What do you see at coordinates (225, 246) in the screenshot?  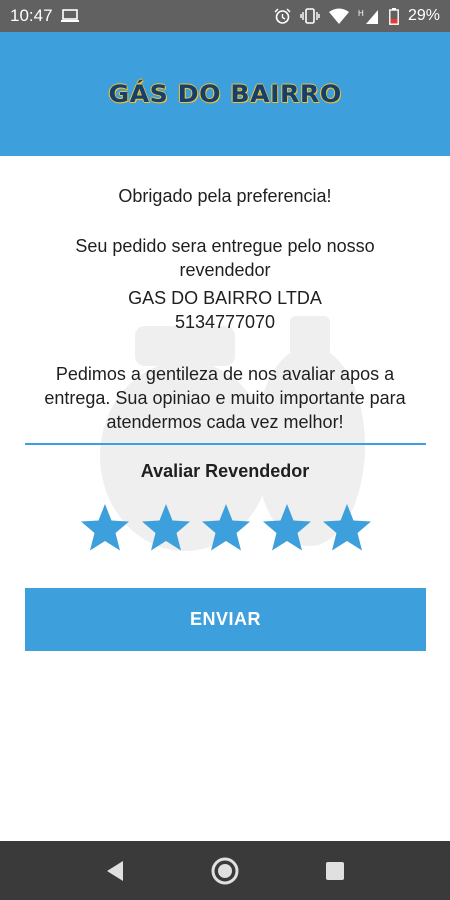 I see `delivery-text-line1: Seu pedido sera entregue pelo nosso` at bounding box center [225, 246].